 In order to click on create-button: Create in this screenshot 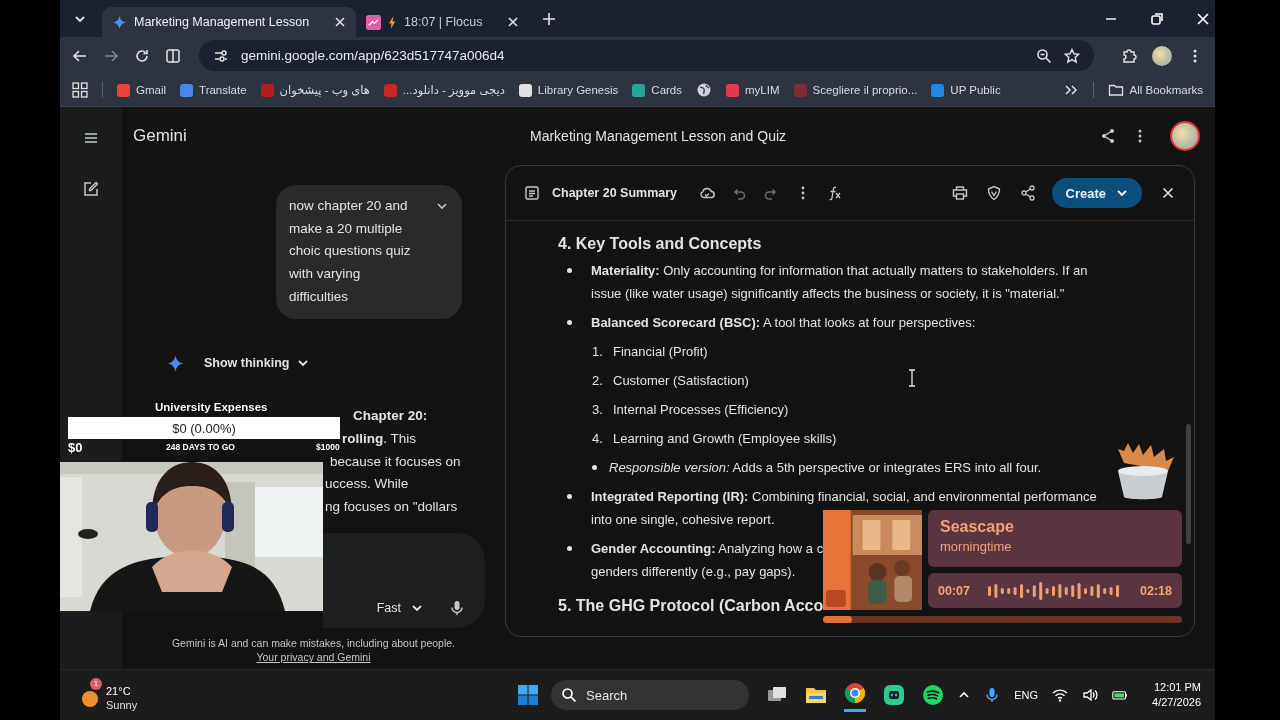, I will do `click(1096, 193)`.